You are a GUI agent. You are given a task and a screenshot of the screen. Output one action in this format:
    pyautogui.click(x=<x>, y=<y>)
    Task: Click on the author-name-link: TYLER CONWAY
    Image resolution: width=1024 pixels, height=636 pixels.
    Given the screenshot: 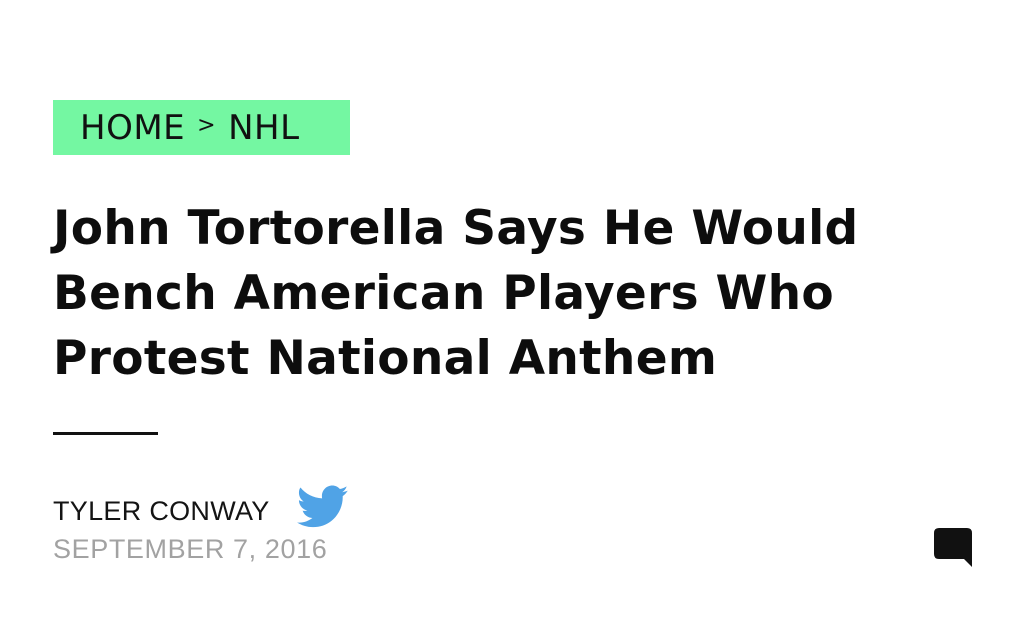 What is the action you would take?
    pyautogui.click(x=161, y=511)
    